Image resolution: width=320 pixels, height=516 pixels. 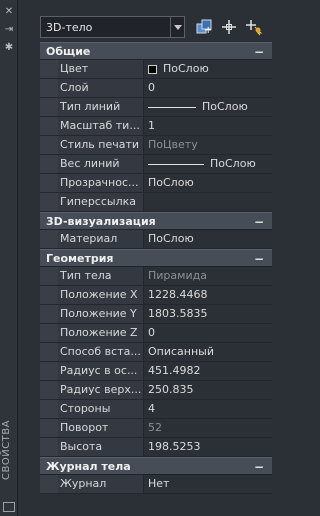 What do you see at coordinates (208, 126) in the screenshot?
I see `property-value: 1` at bounding box center [208, 126].